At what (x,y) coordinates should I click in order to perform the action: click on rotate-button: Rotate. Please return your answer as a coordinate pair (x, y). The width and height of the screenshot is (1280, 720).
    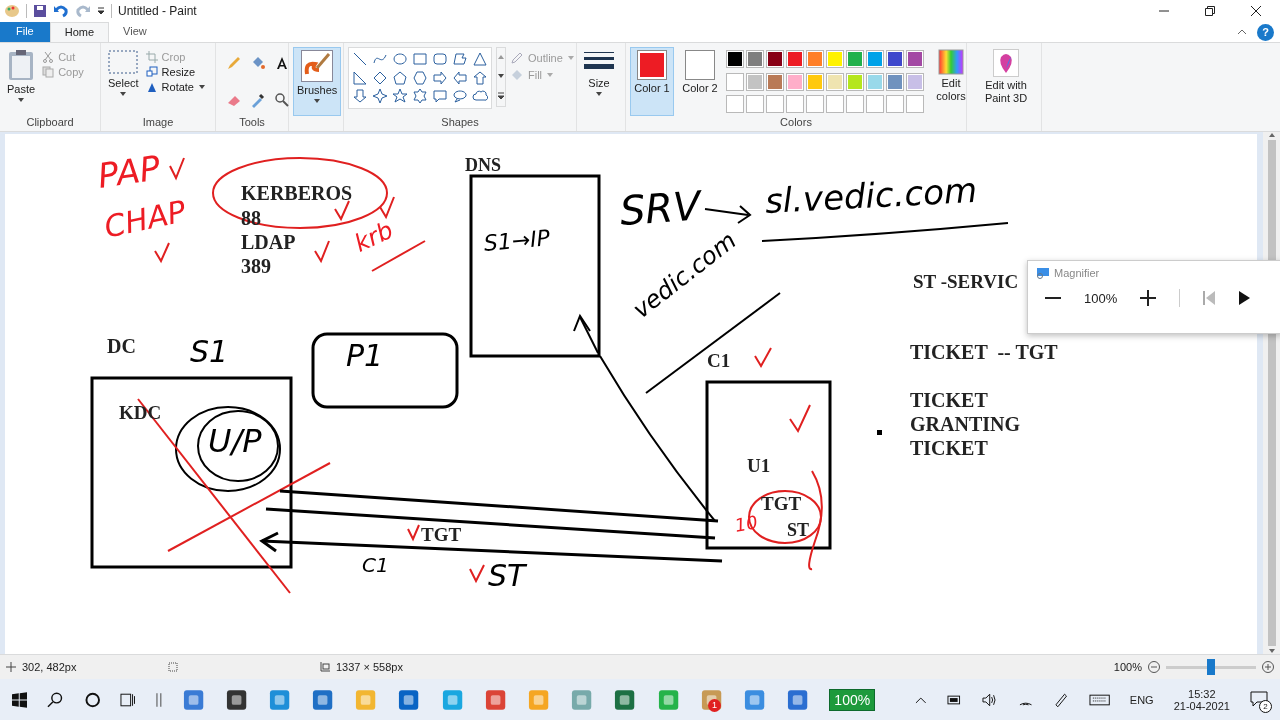
    Looking at the image, I should click on (175, 87).